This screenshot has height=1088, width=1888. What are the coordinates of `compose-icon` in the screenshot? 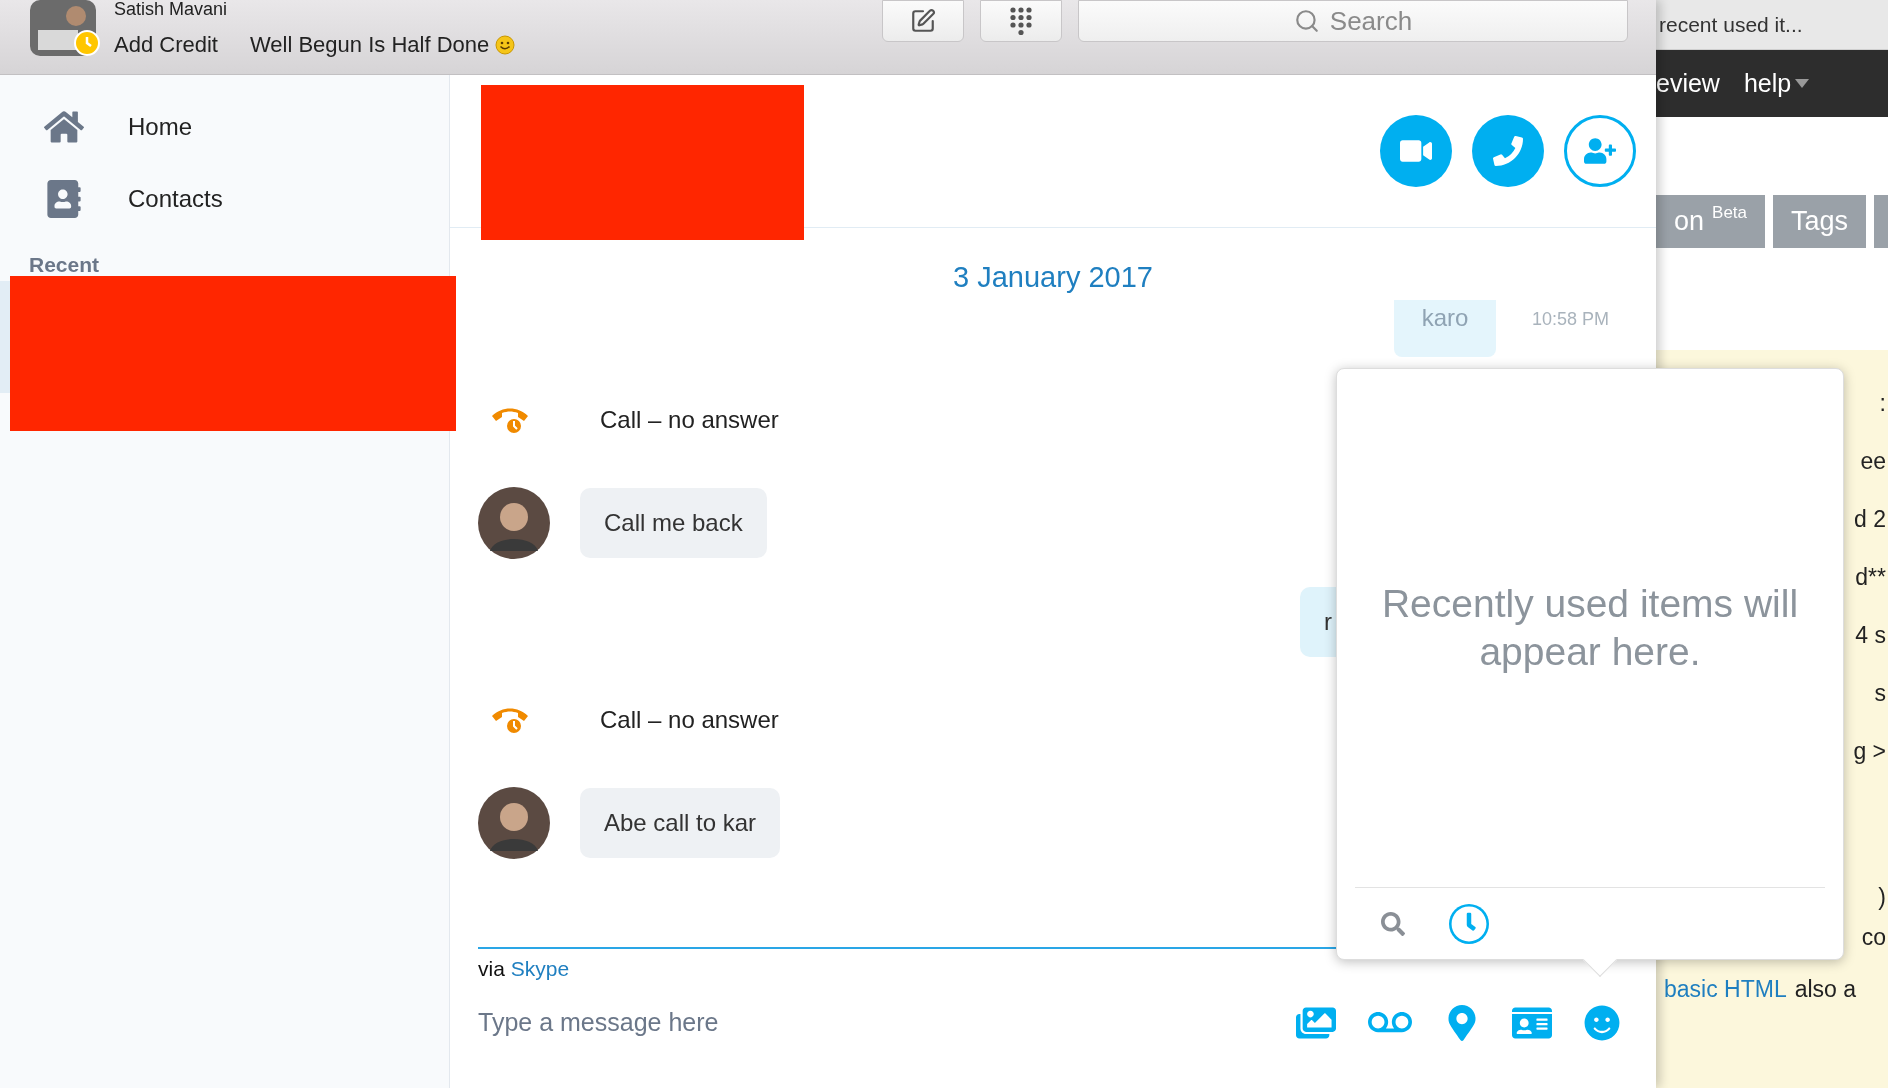 It's located at (923, 21).